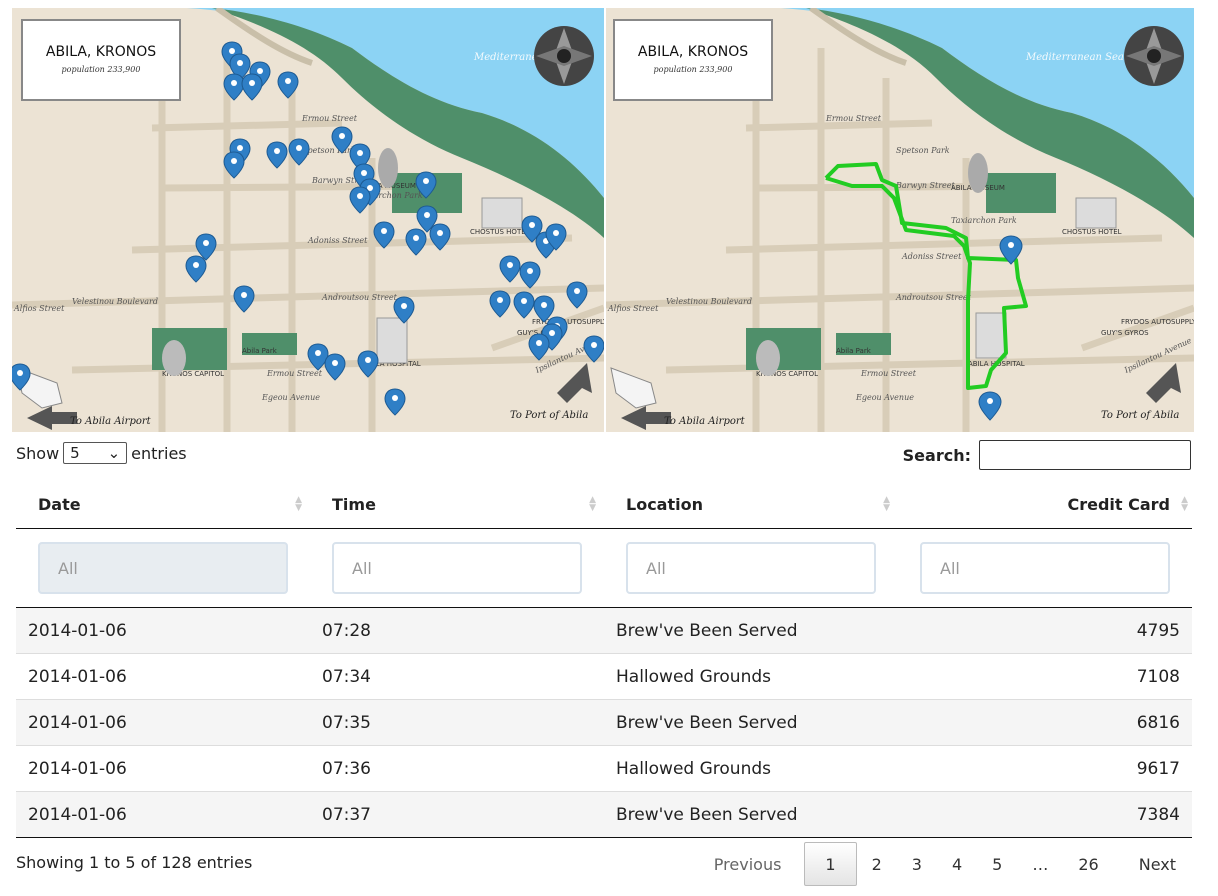 This screenshot has height=896, width=1218. I want to click on column-header-time: Time ▲ ▼, so click(457, 504).